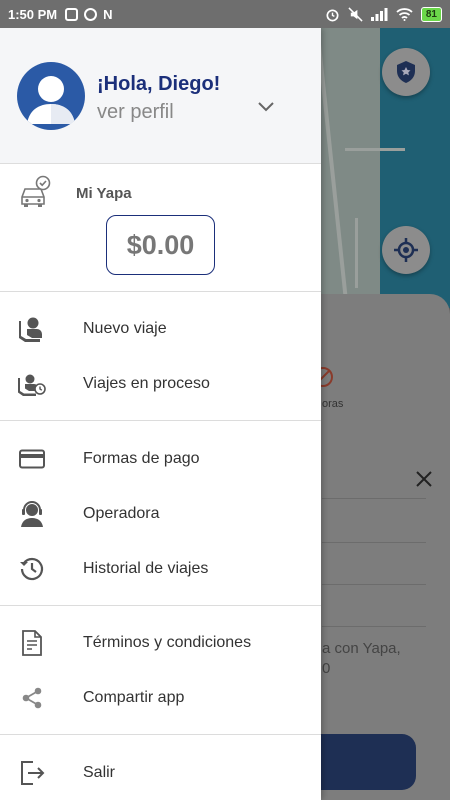  What do you see at coordinates (32, 698) in the screenshot?
I see `share-icon` at bounding box center [32, 698].